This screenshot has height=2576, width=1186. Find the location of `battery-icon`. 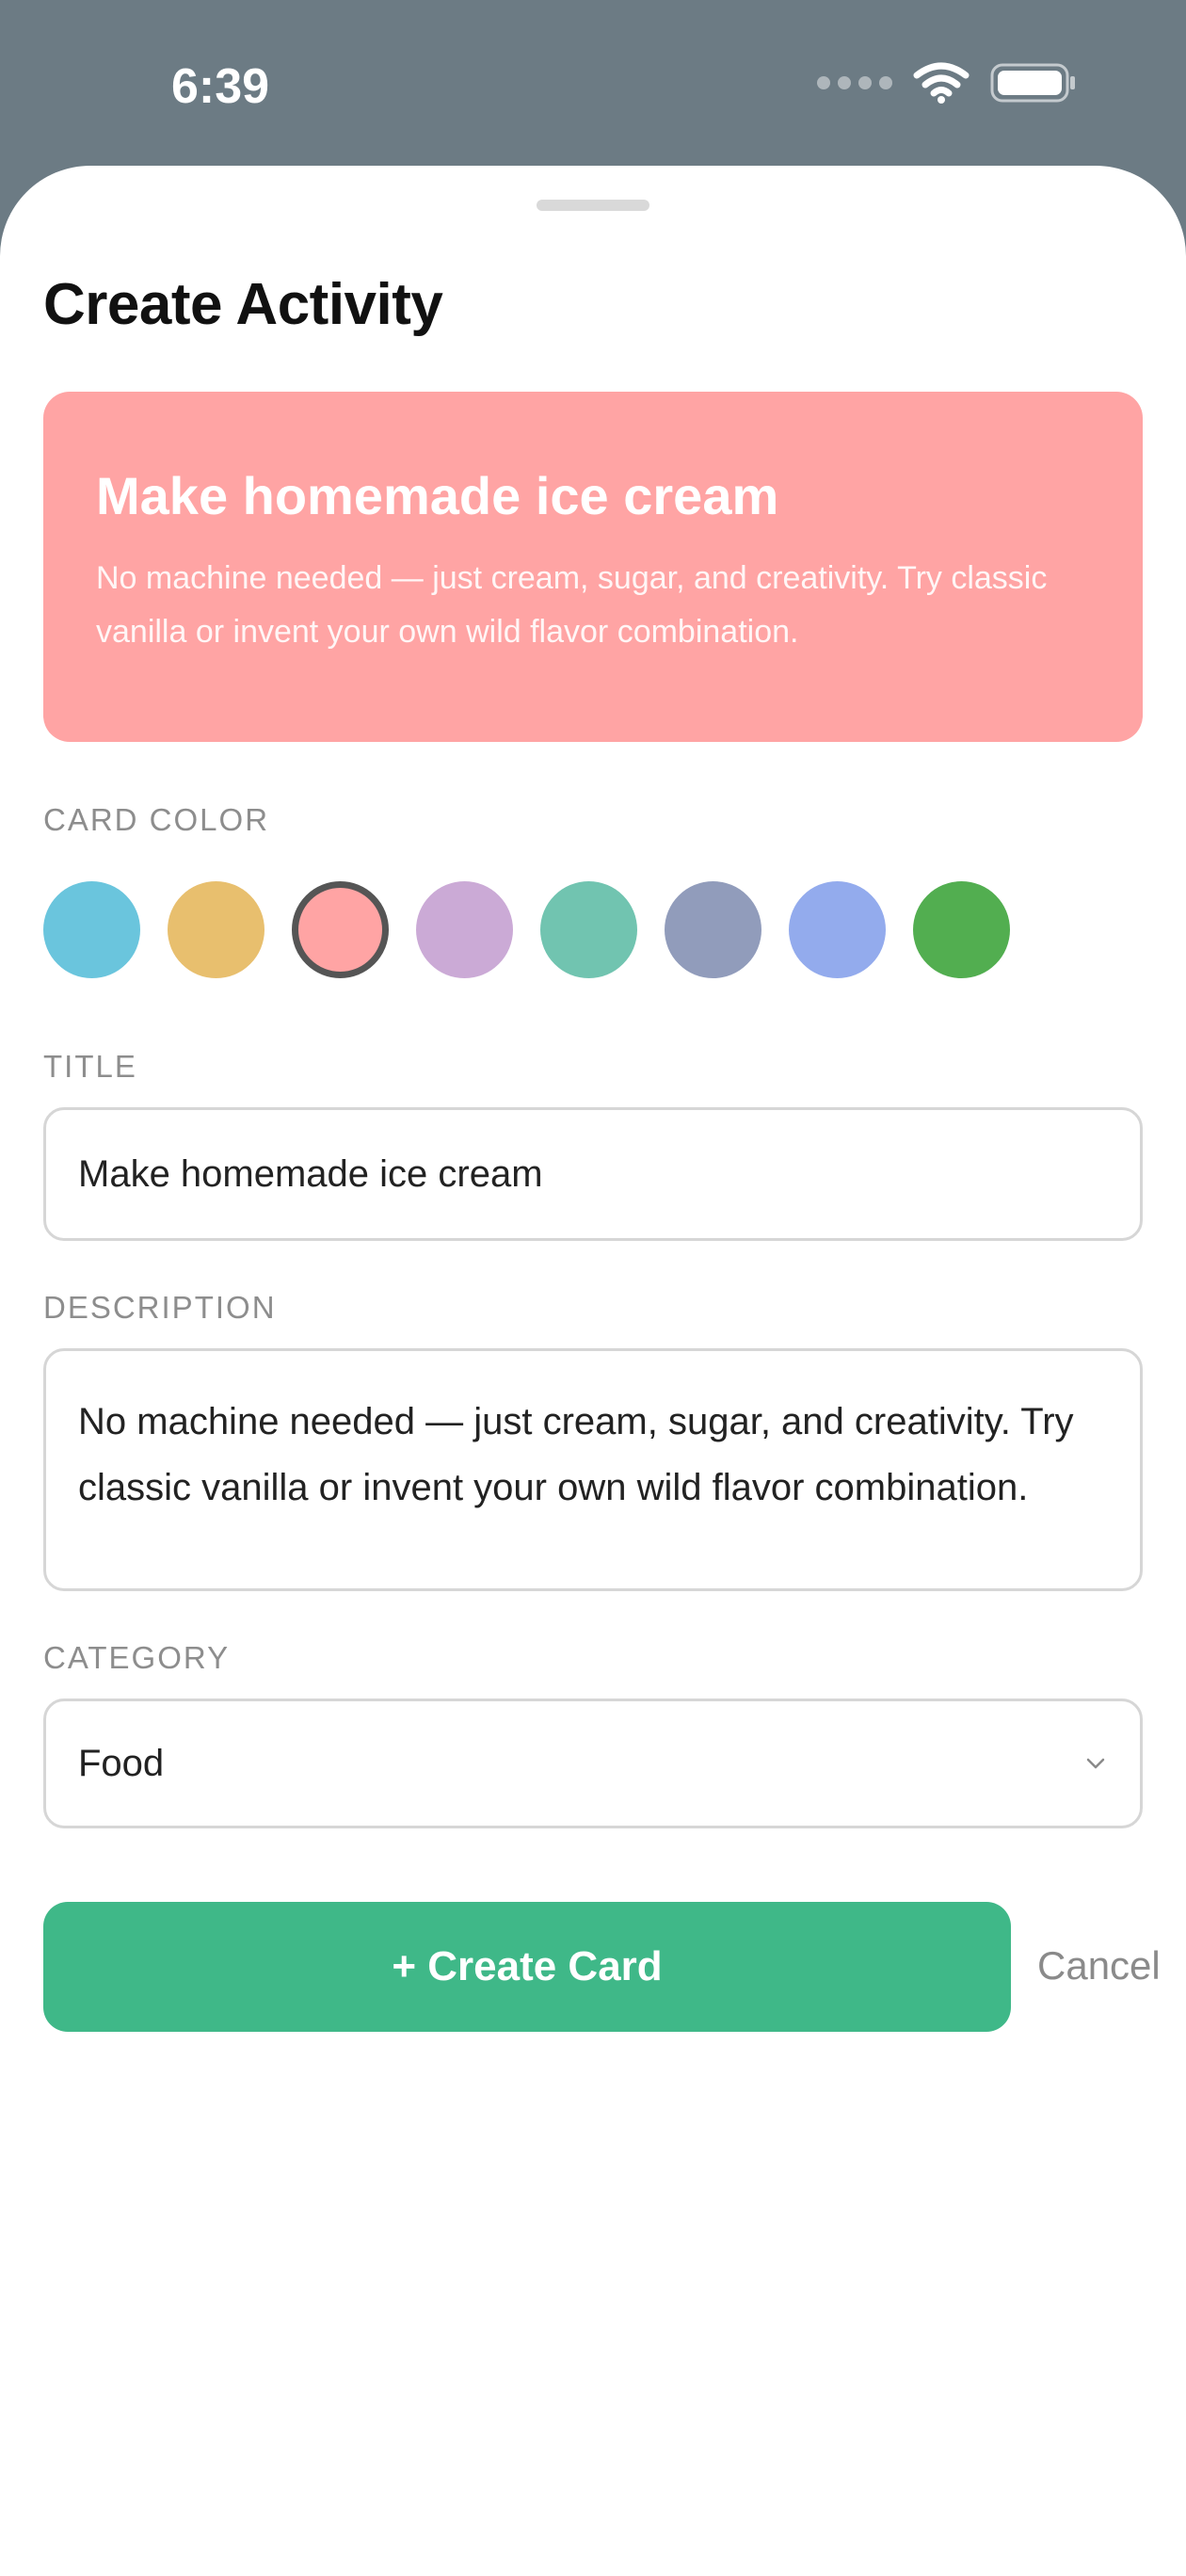

battery-icon is located at coordinates (1032, 83).